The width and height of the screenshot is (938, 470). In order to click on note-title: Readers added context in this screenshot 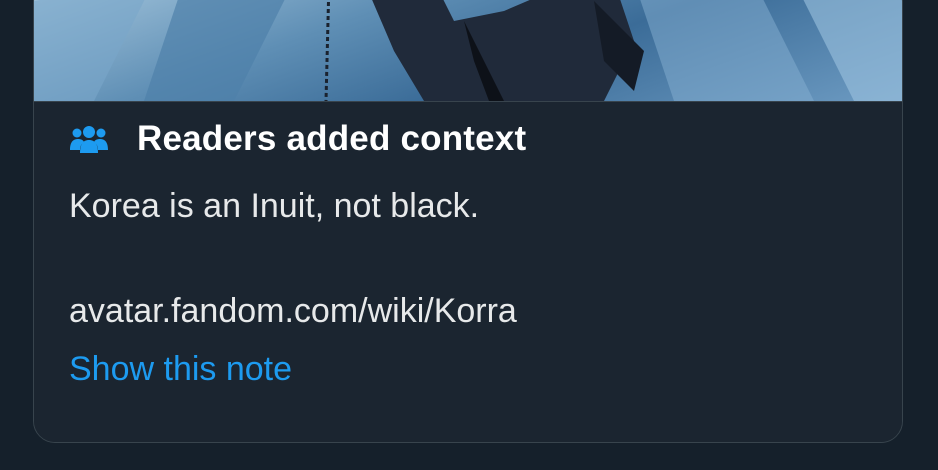, I will do `click(332, 138)`.